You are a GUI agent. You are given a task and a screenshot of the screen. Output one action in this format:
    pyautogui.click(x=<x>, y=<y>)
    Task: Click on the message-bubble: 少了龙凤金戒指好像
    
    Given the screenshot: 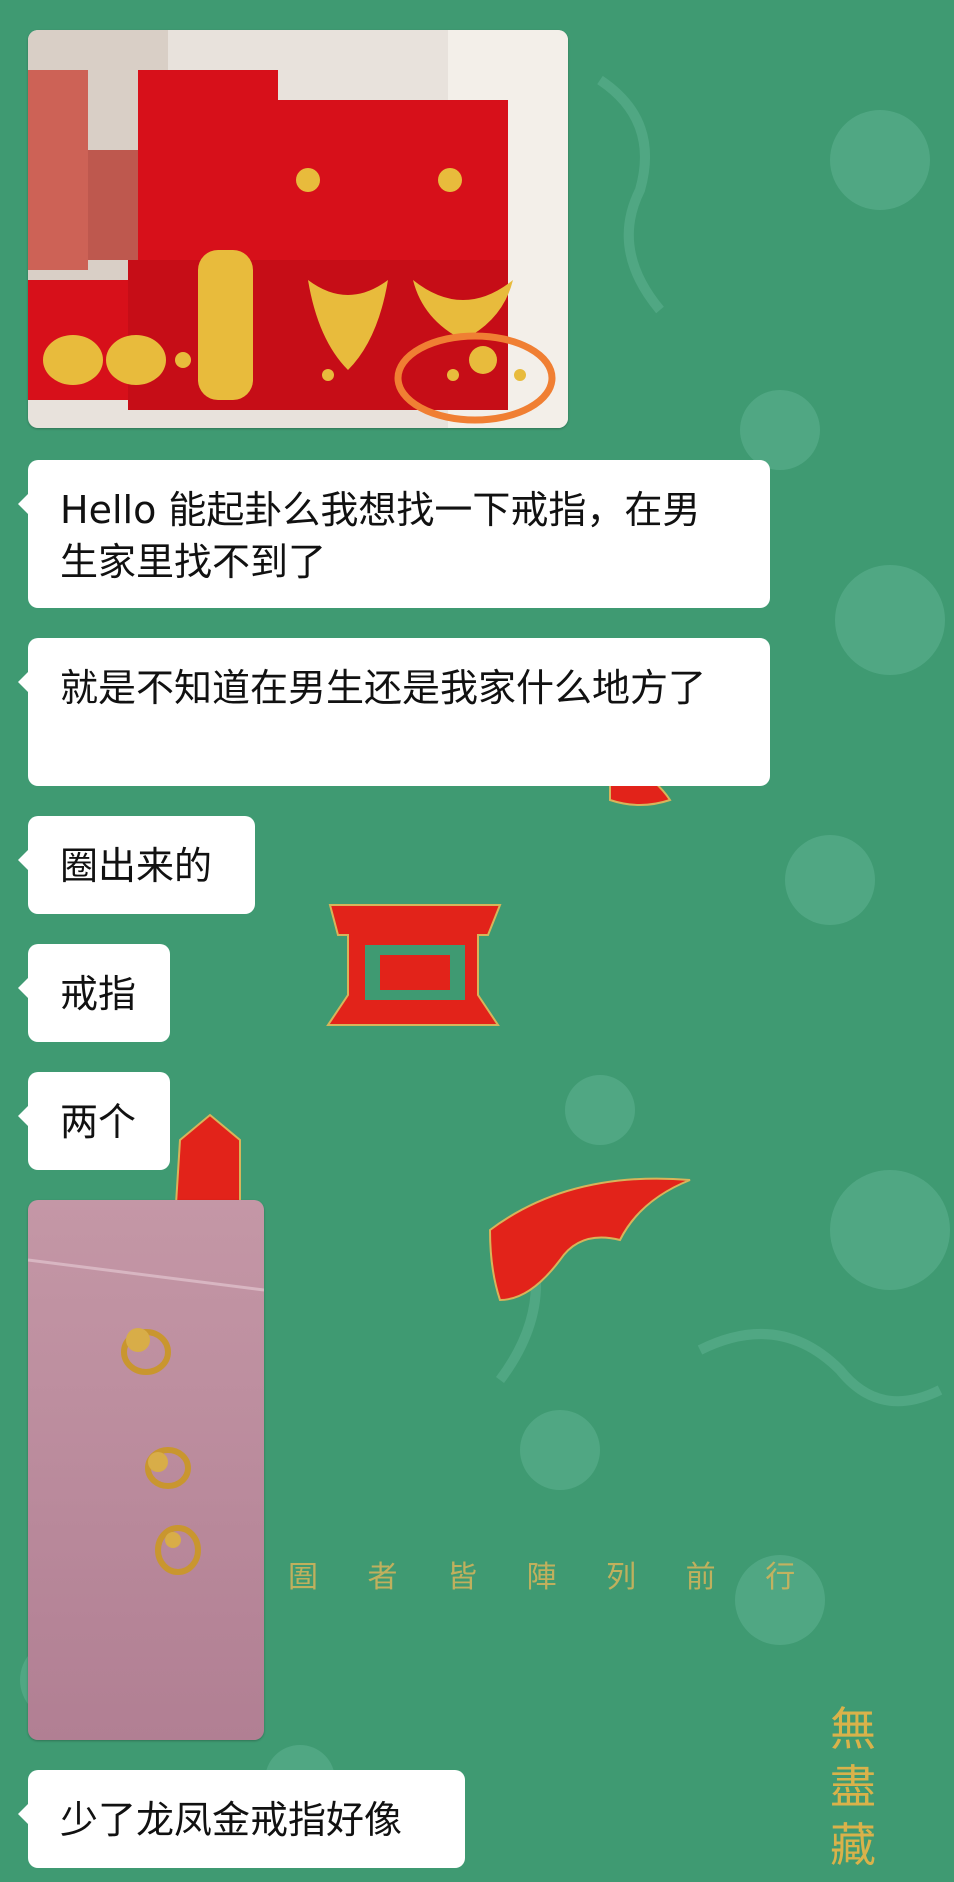 What is the action you would take?
    pyautogui.click(x=241, y=1819)
    